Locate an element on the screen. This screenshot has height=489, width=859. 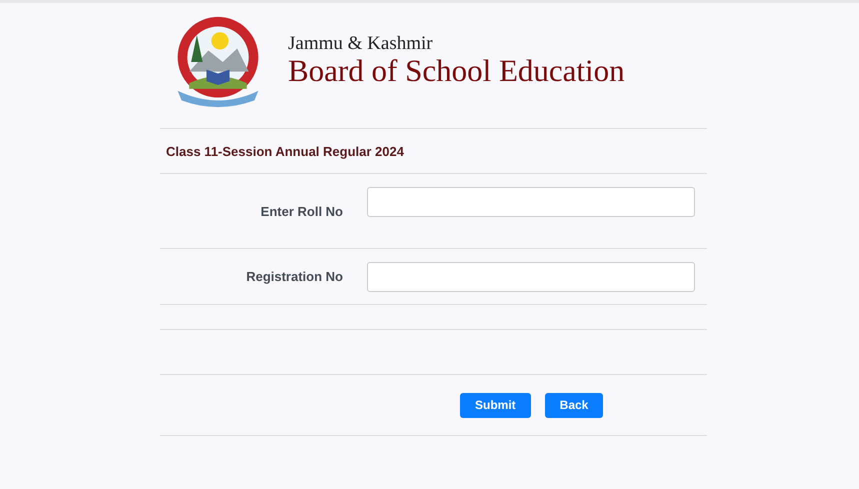
field-label: Registration No is located at coordinates (294, 276).